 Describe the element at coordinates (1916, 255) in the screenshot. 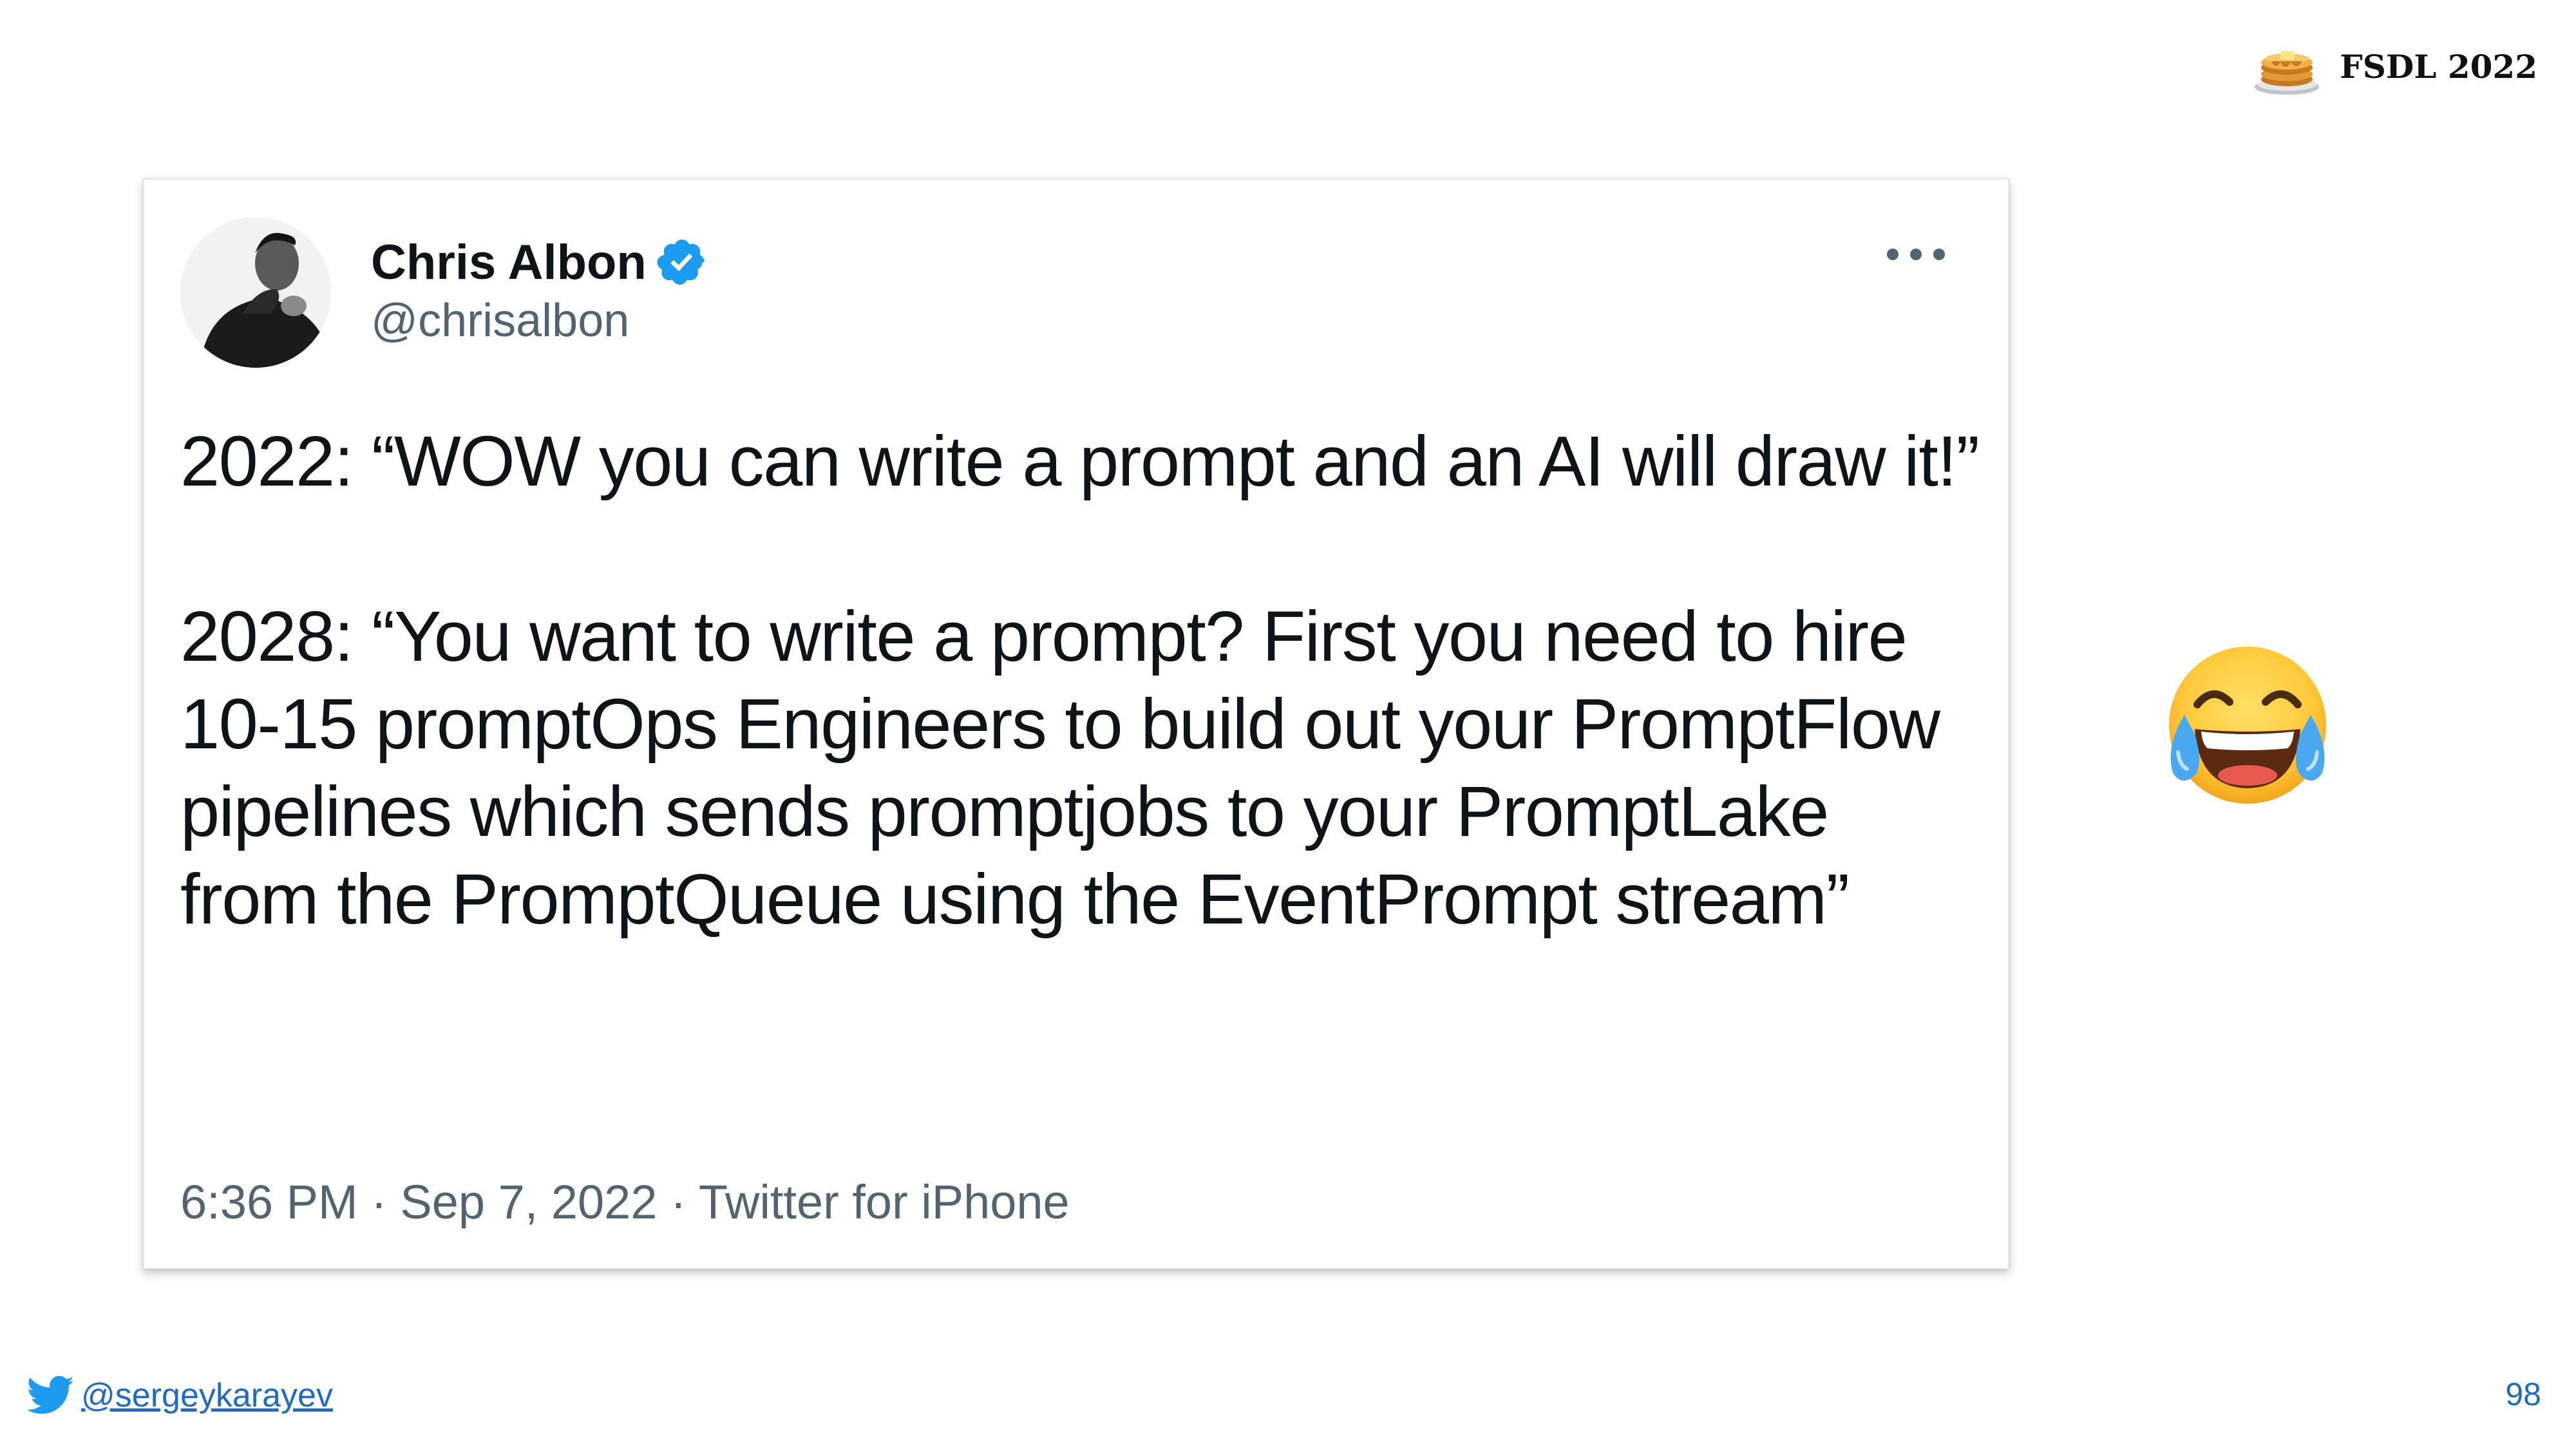

I see `more-horizontal-icon` at that location.